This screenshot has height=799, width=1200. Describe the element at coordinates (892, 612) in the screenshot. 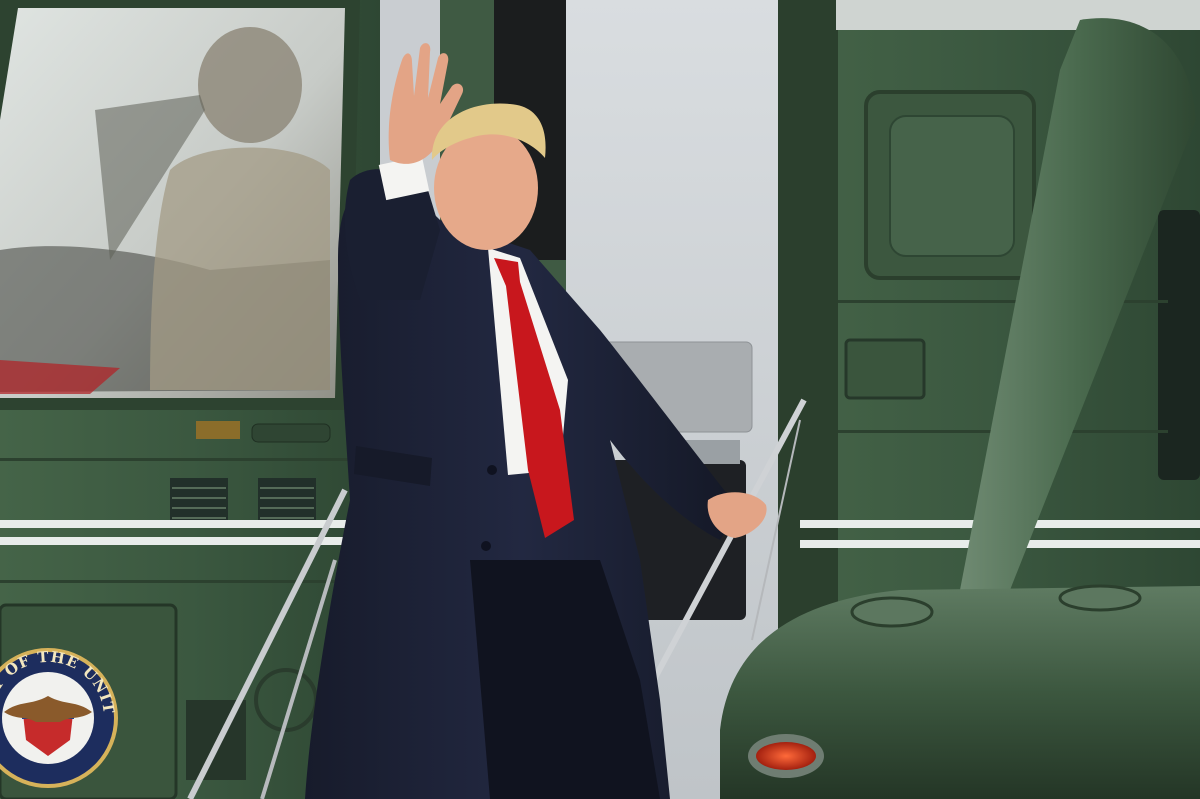

I see `pod-cap-left` at that location.